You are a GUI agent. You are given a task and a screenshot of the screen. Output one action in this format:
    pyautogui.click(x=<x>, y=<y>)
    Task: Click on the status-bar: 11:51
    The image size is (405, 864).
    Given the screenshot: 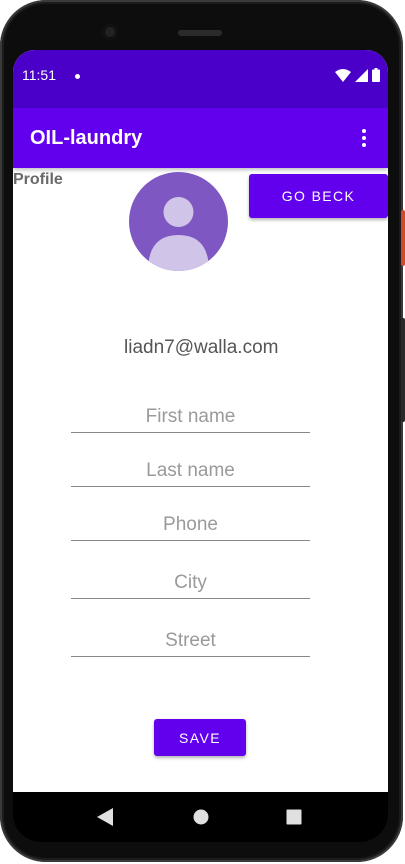 What is the action you would take?
    pyautogui.click(x=200, y=79)
    